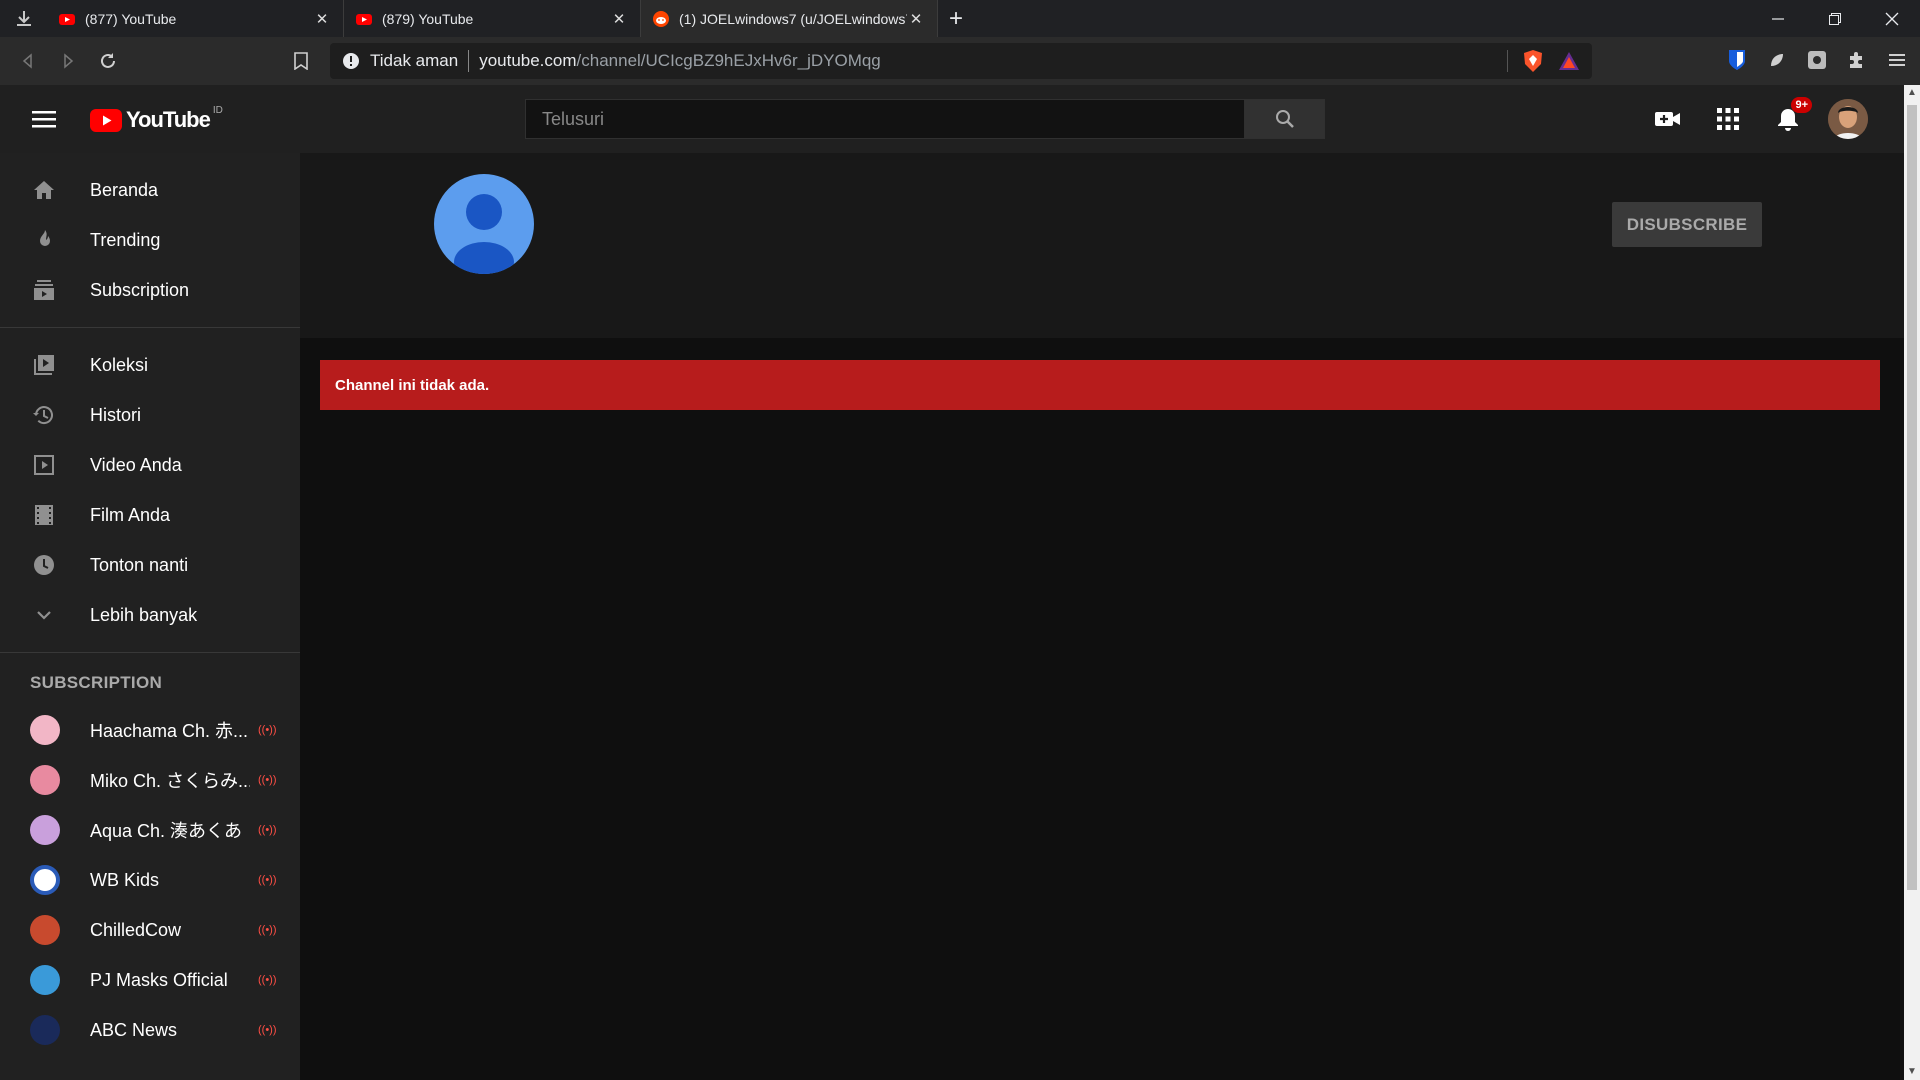  What do you see at coordinates (1668, 119) in the screenshot?
I see `create-video-icon` at bounding box center [1668, 119].